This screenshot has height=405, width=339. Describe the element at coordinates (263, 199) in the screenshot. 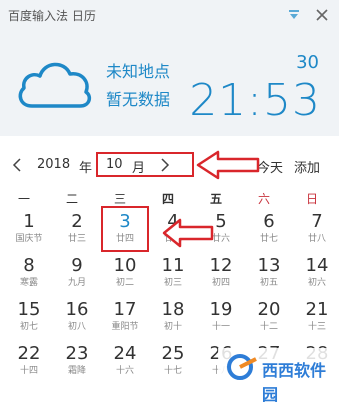

I see `weekday-sat: 六` at that location.